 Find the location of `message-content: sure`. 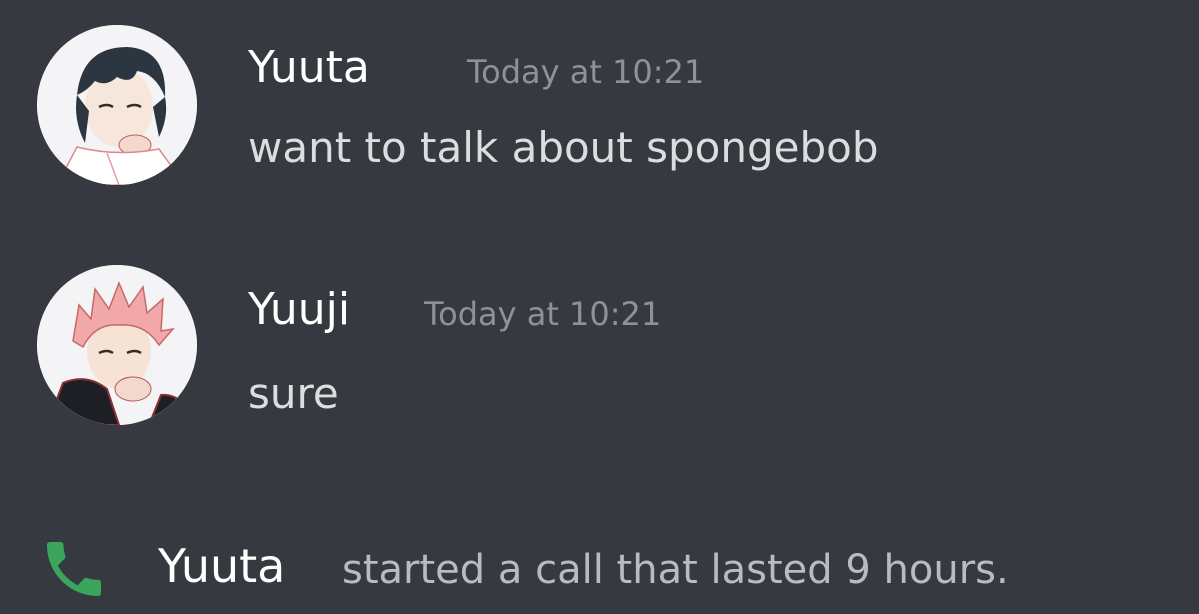

message-content: sure is located at coordinates (293, 393).